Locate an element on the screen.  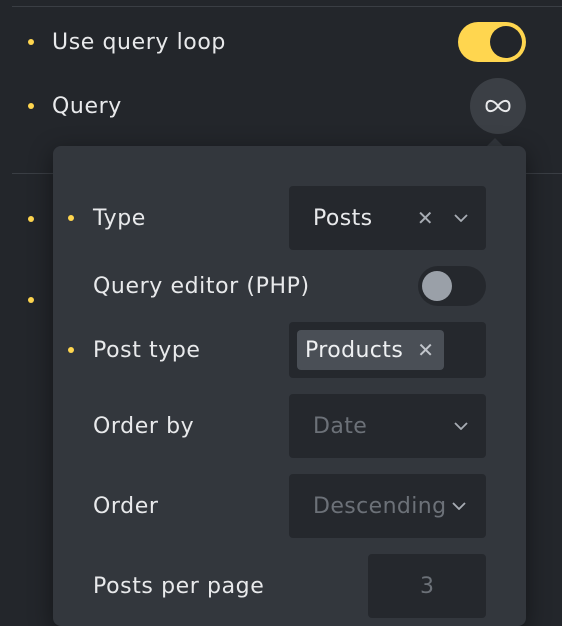
use-query-loop-toggle is located at coordinates (492, 42).